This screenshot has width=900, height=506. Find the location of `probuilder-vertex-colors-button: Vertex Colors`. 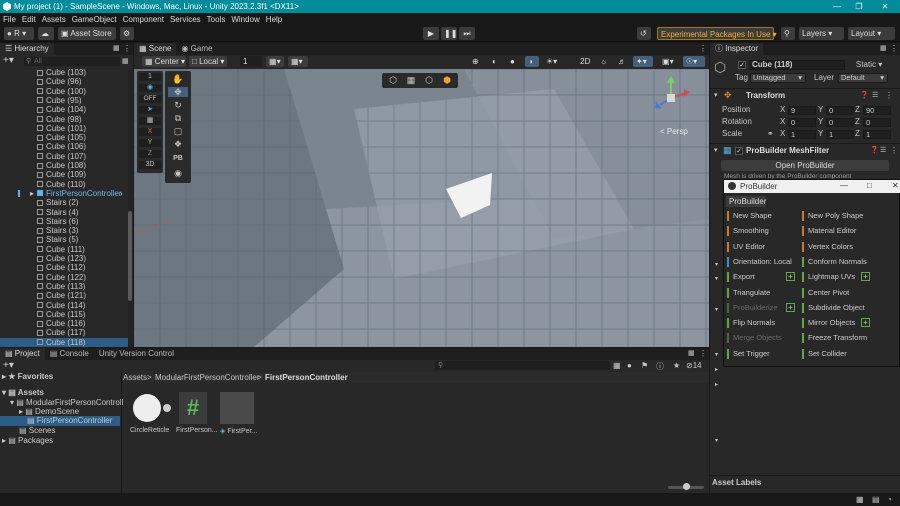

probuilder-vertex-colors-button: Vertex Colors is located at coordinates (837, 247).